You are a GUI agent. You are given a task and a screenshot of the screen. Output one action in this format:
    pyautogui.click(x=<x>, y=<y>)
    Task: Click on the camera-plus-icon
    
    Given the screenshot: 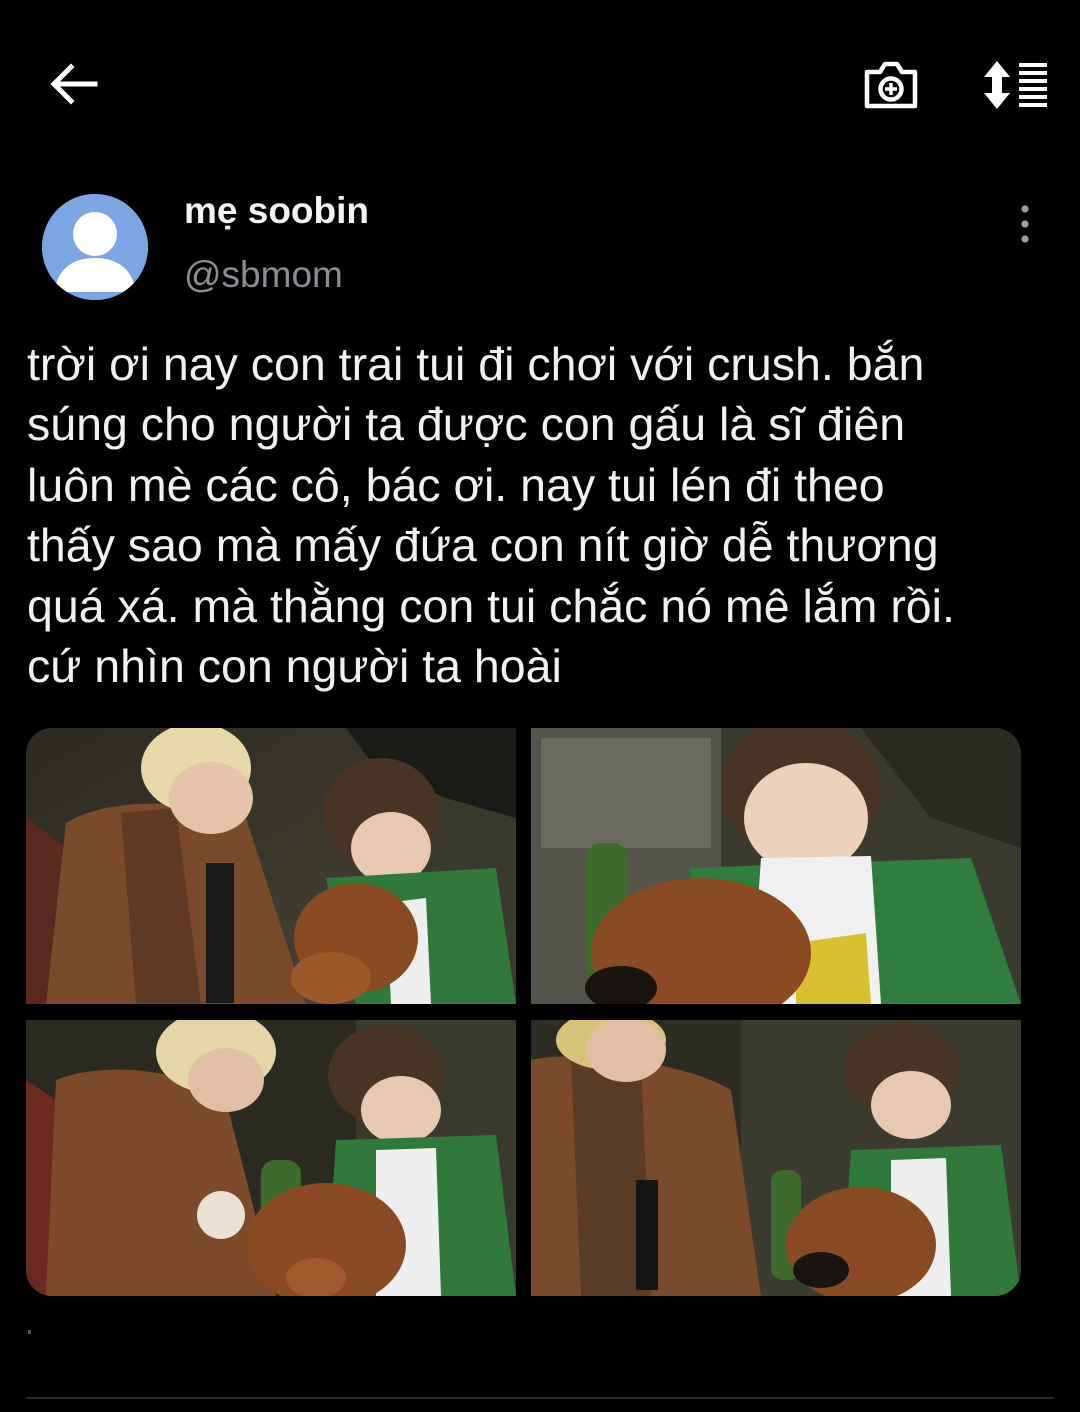 What is the action you would take?
    pyautogui.click(x=891, y=85)
    